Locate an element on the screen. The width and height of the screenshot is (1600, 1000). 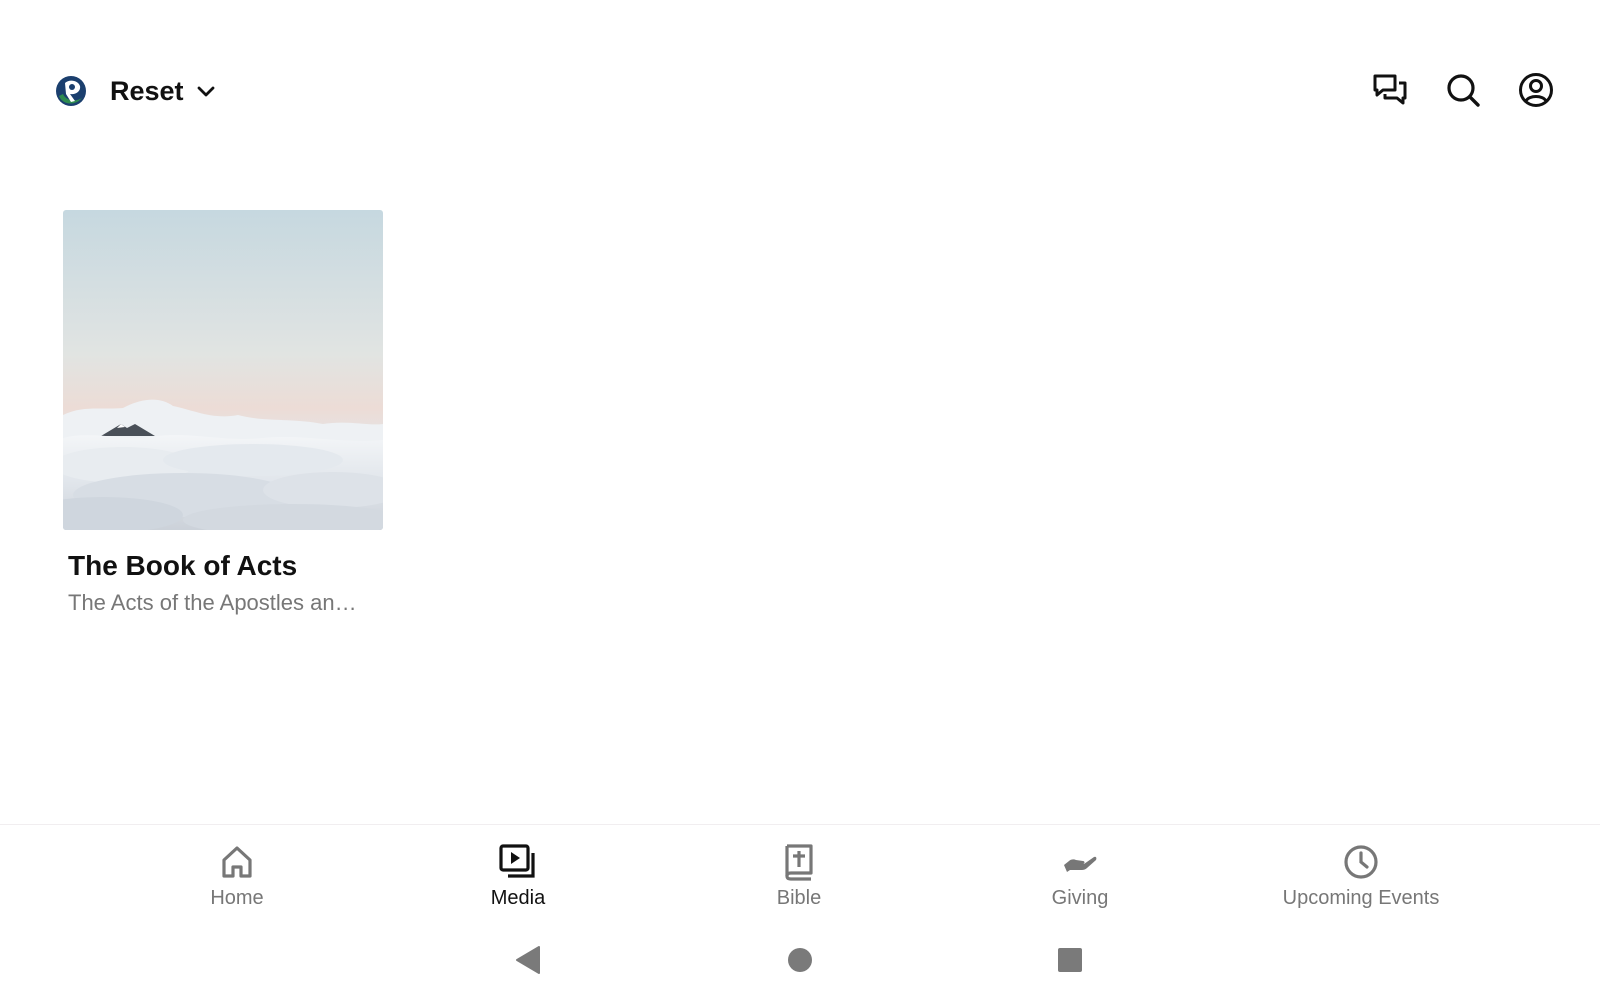
giving-hand-icon is located at coordinates (1080, 864).